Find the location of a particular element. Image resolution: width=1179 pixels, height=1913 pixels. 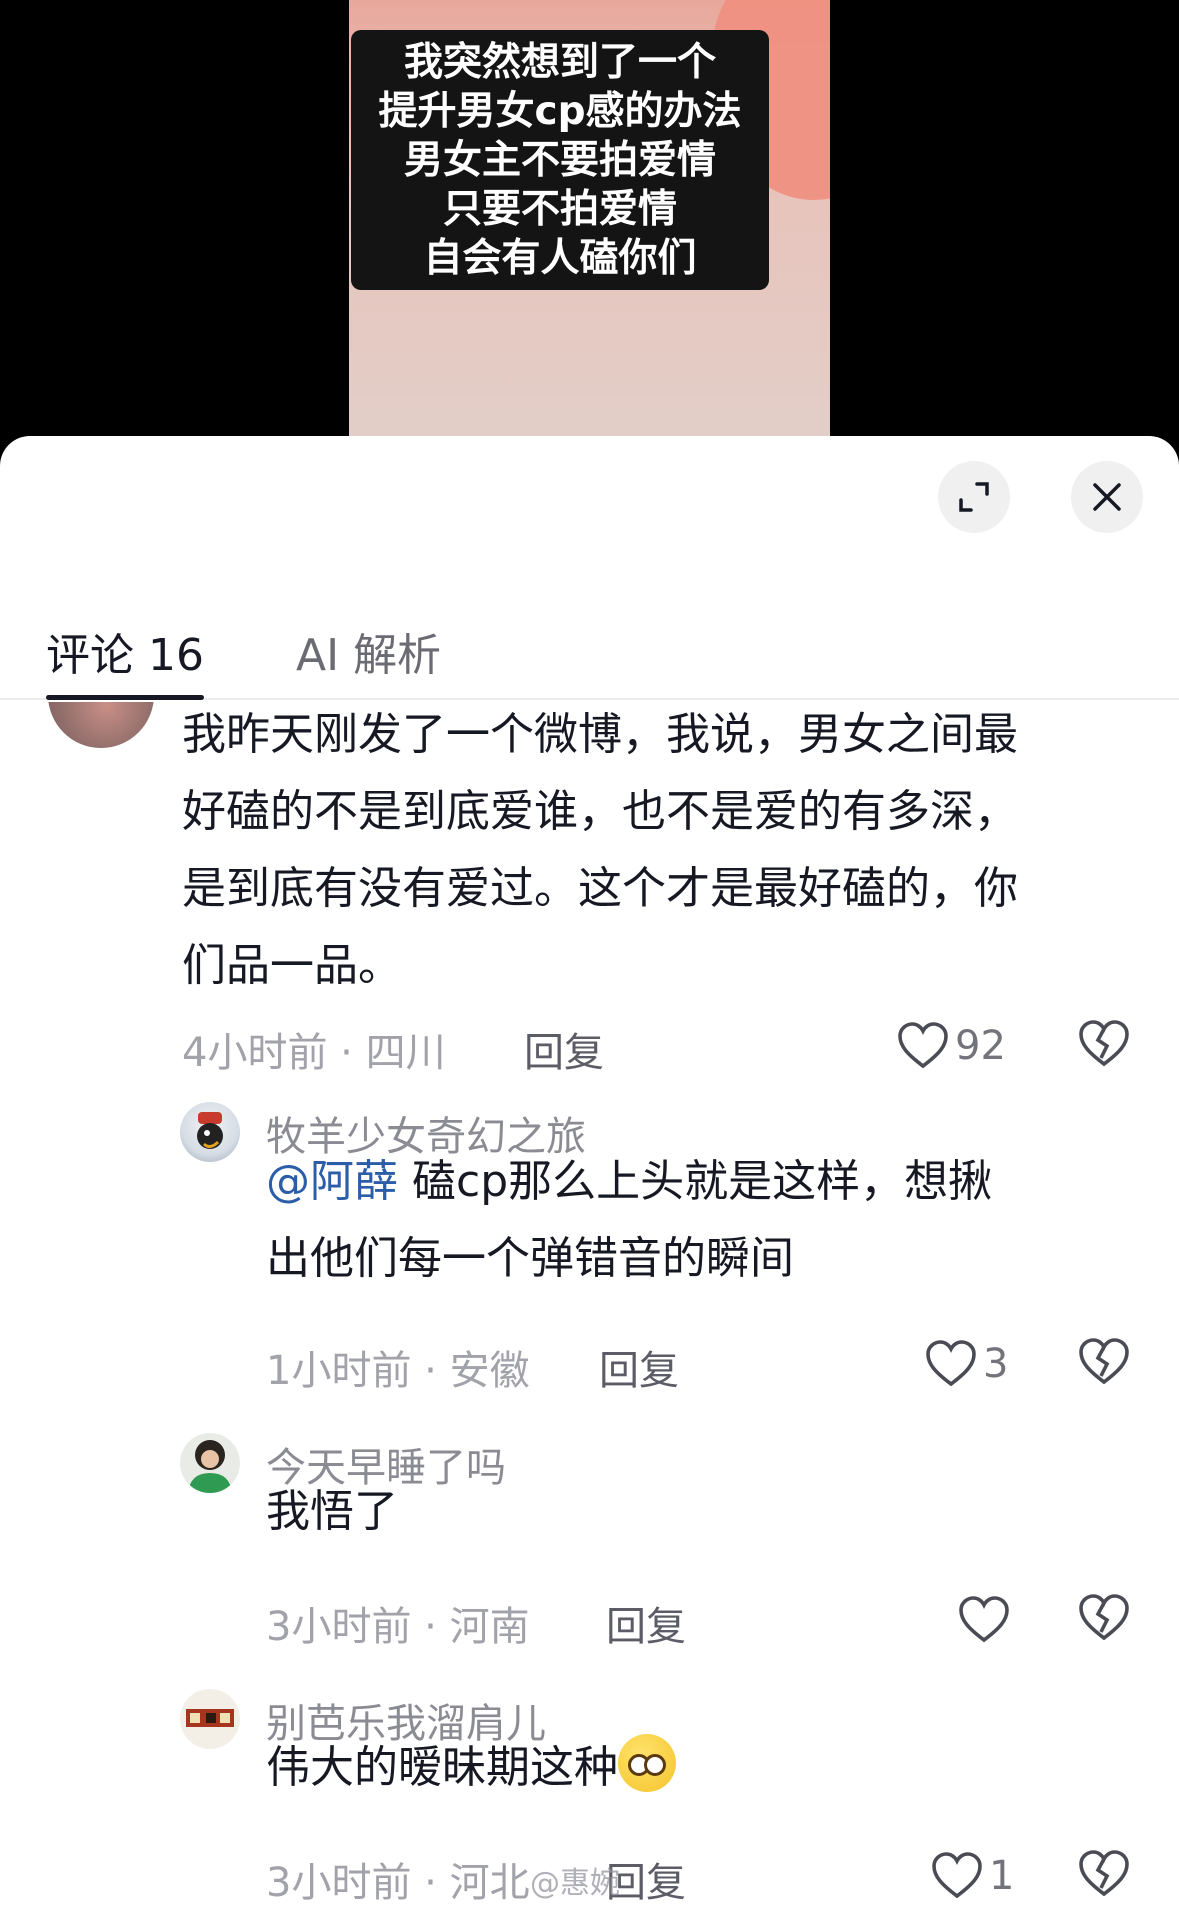

comment-text-line: 出他们每一个弹错音的瞬间 is located at coordinates (530, 1258).